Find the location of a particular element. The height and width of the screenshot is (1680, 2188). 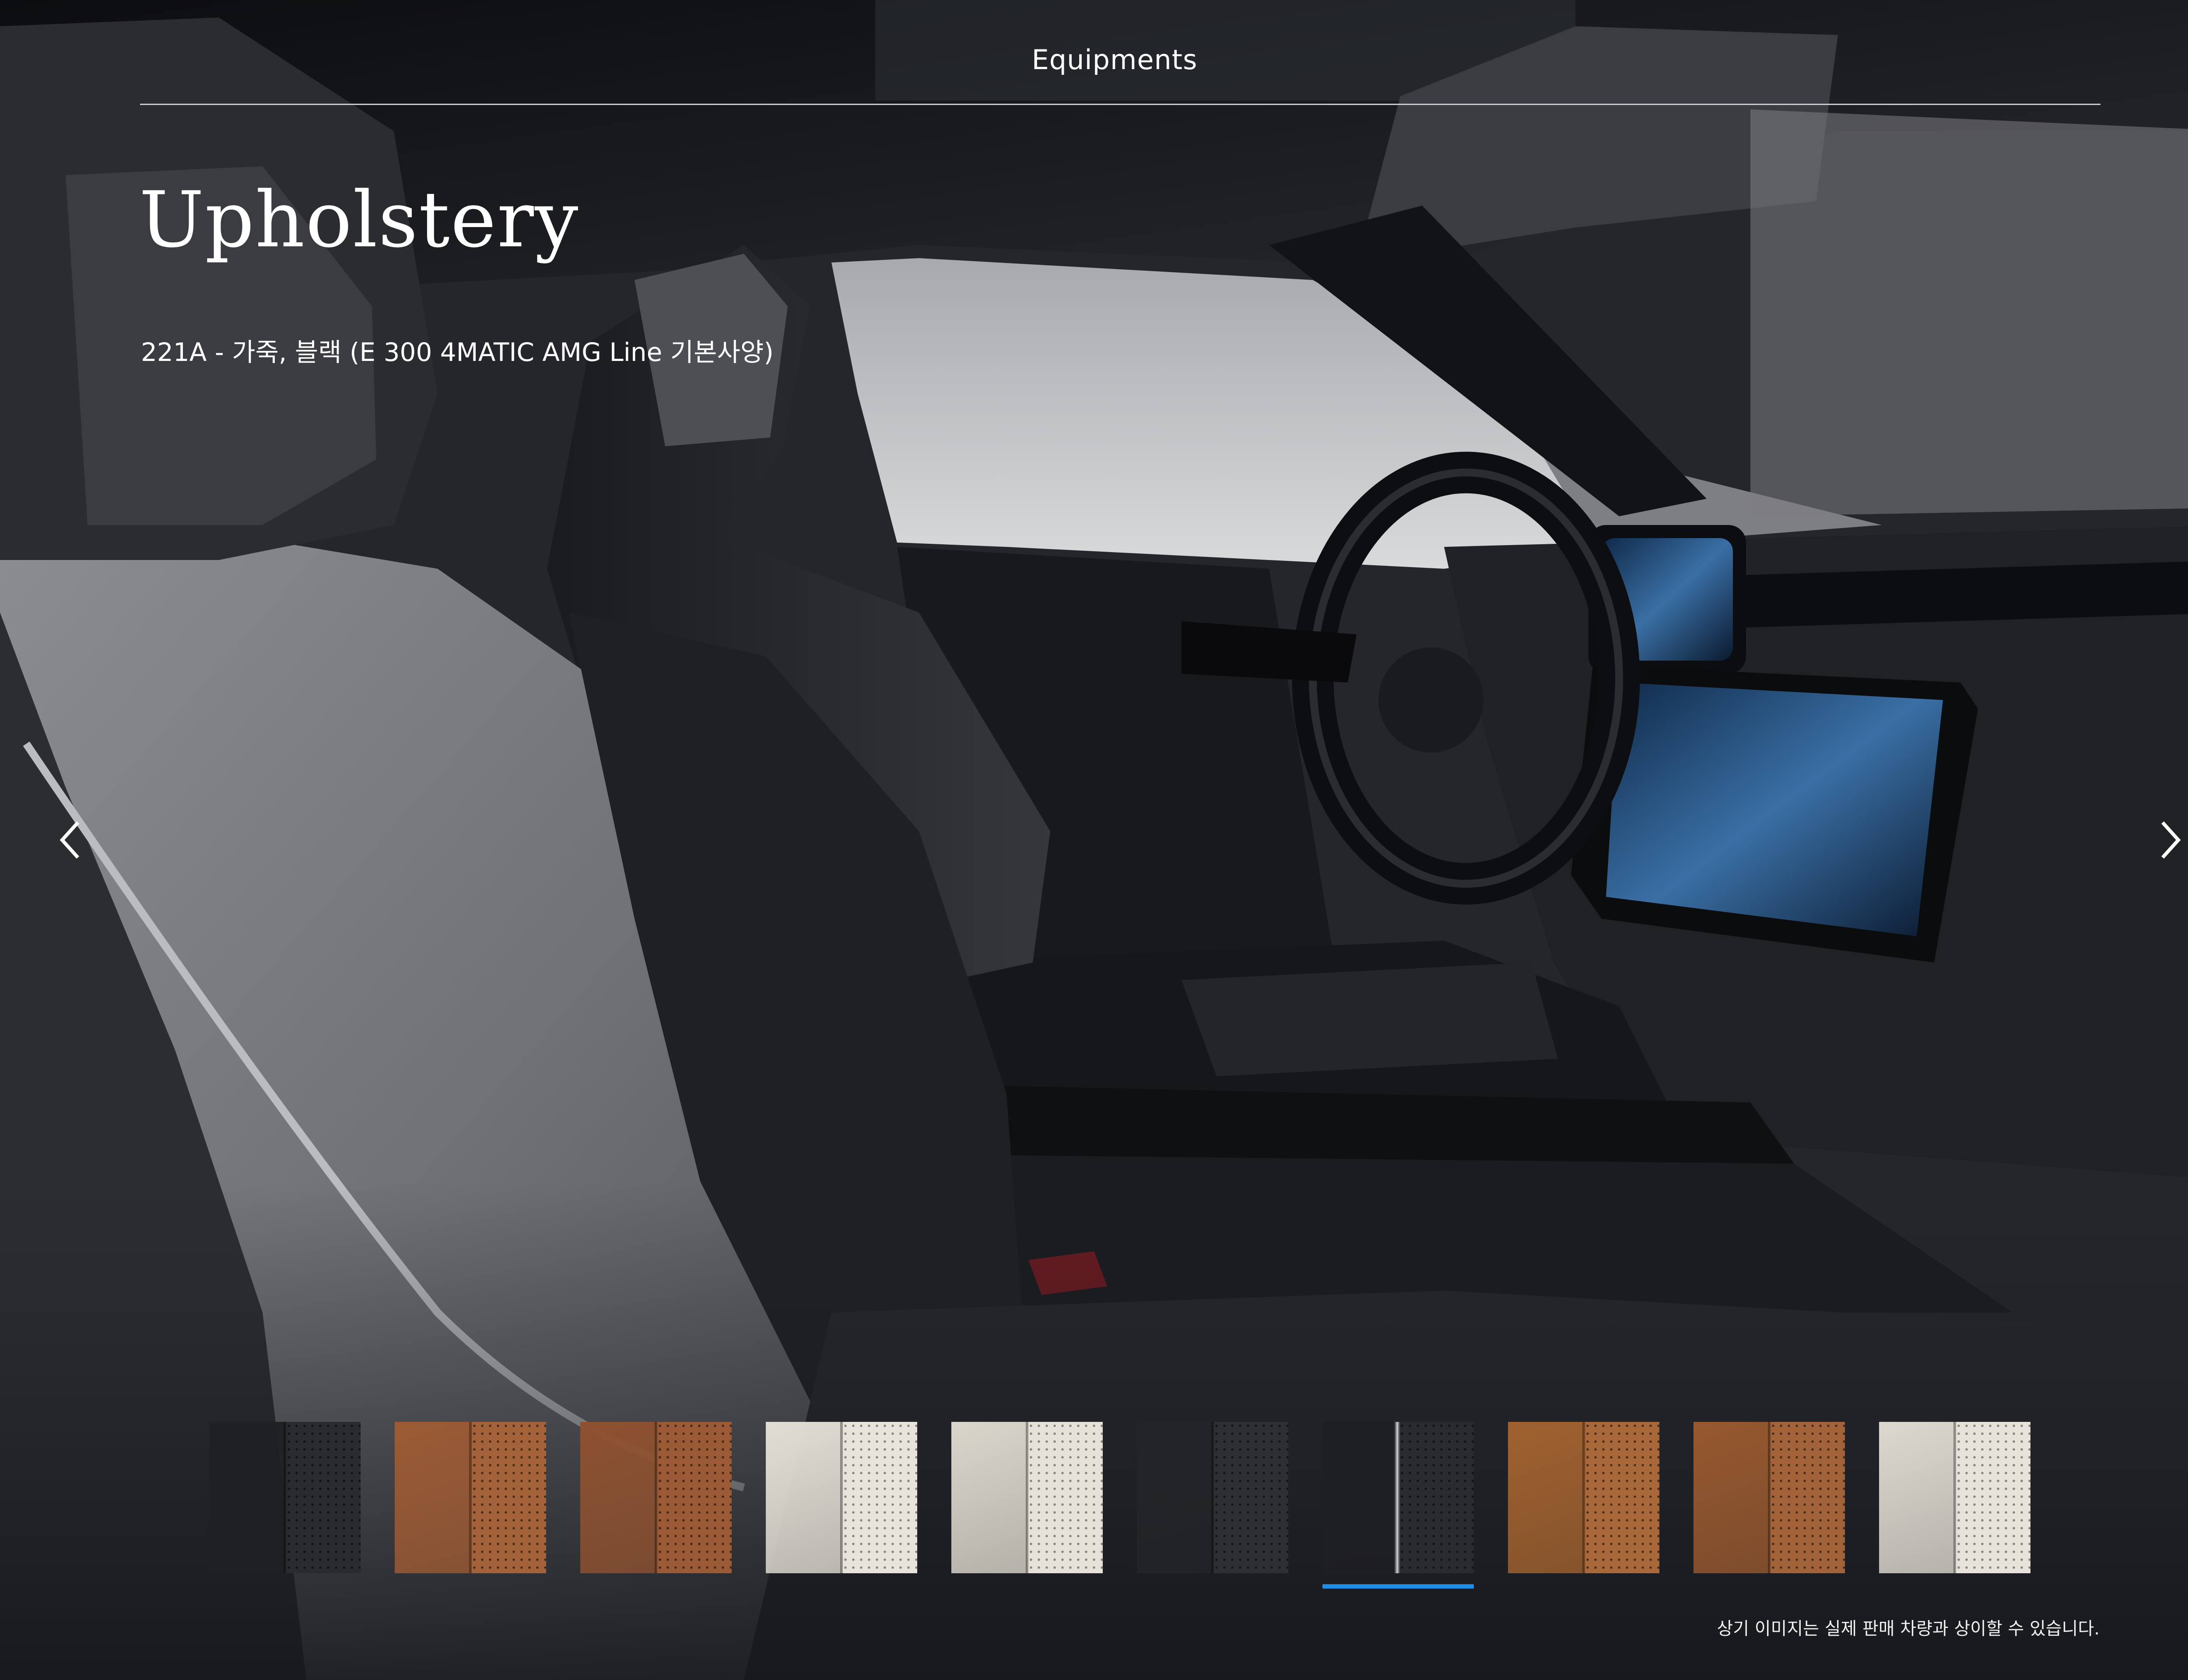

next-button is located at coordinates (2166, 840).